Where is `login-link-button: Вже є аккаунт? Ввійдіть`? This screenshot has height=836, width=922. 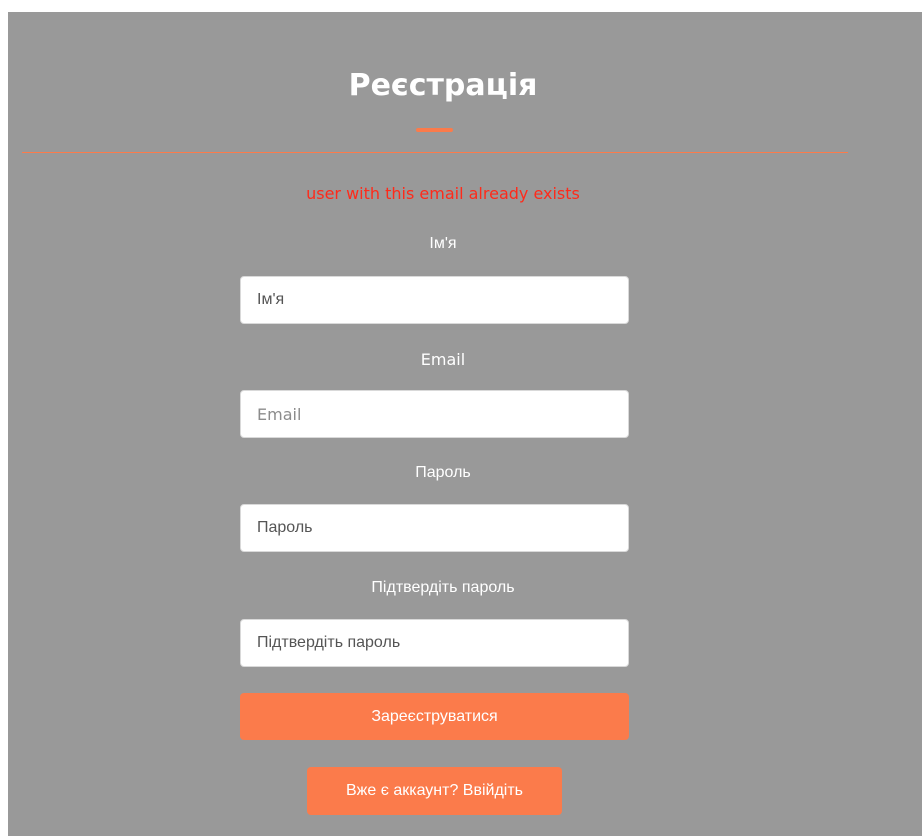 login-link-button: Вже є аккаунт? Ввійдіть is located at coordinates (434, 791).